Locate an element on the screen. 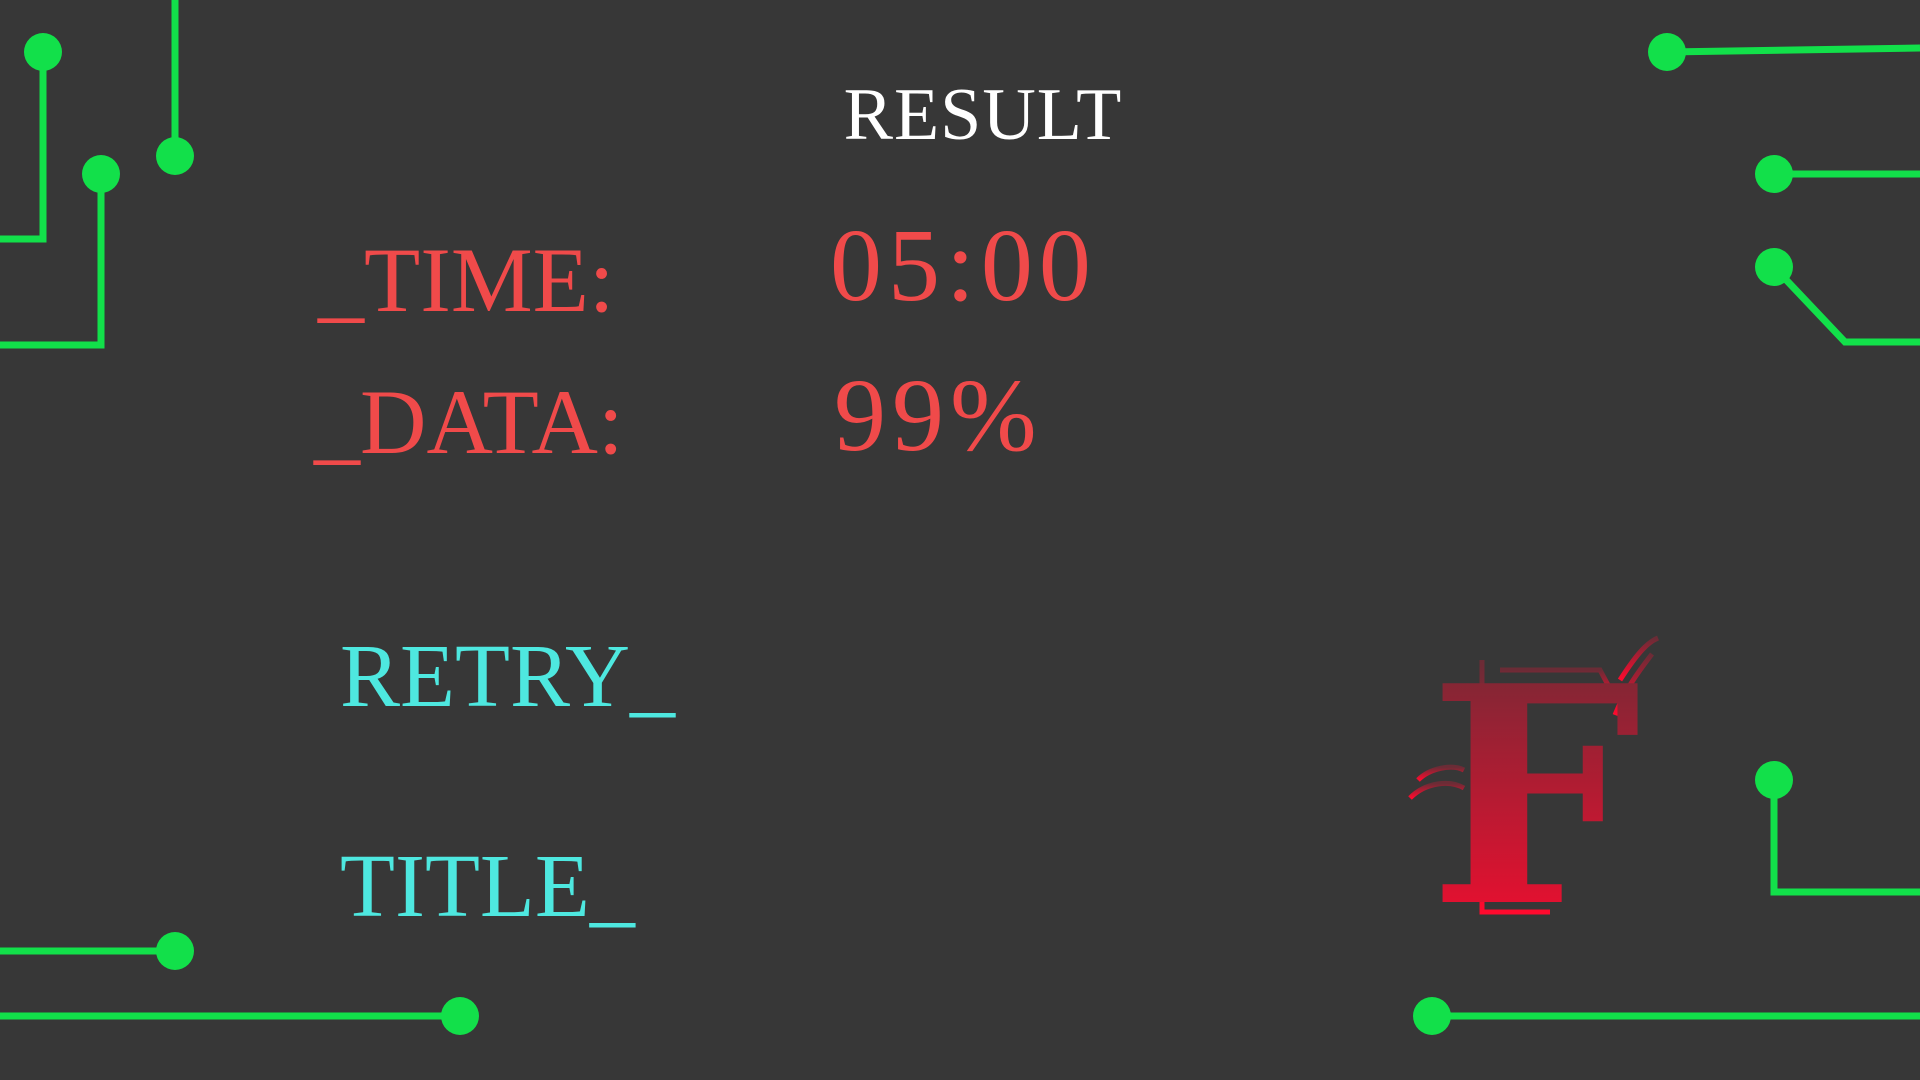  grade-letter: F is located at coordinates (1535, 780).